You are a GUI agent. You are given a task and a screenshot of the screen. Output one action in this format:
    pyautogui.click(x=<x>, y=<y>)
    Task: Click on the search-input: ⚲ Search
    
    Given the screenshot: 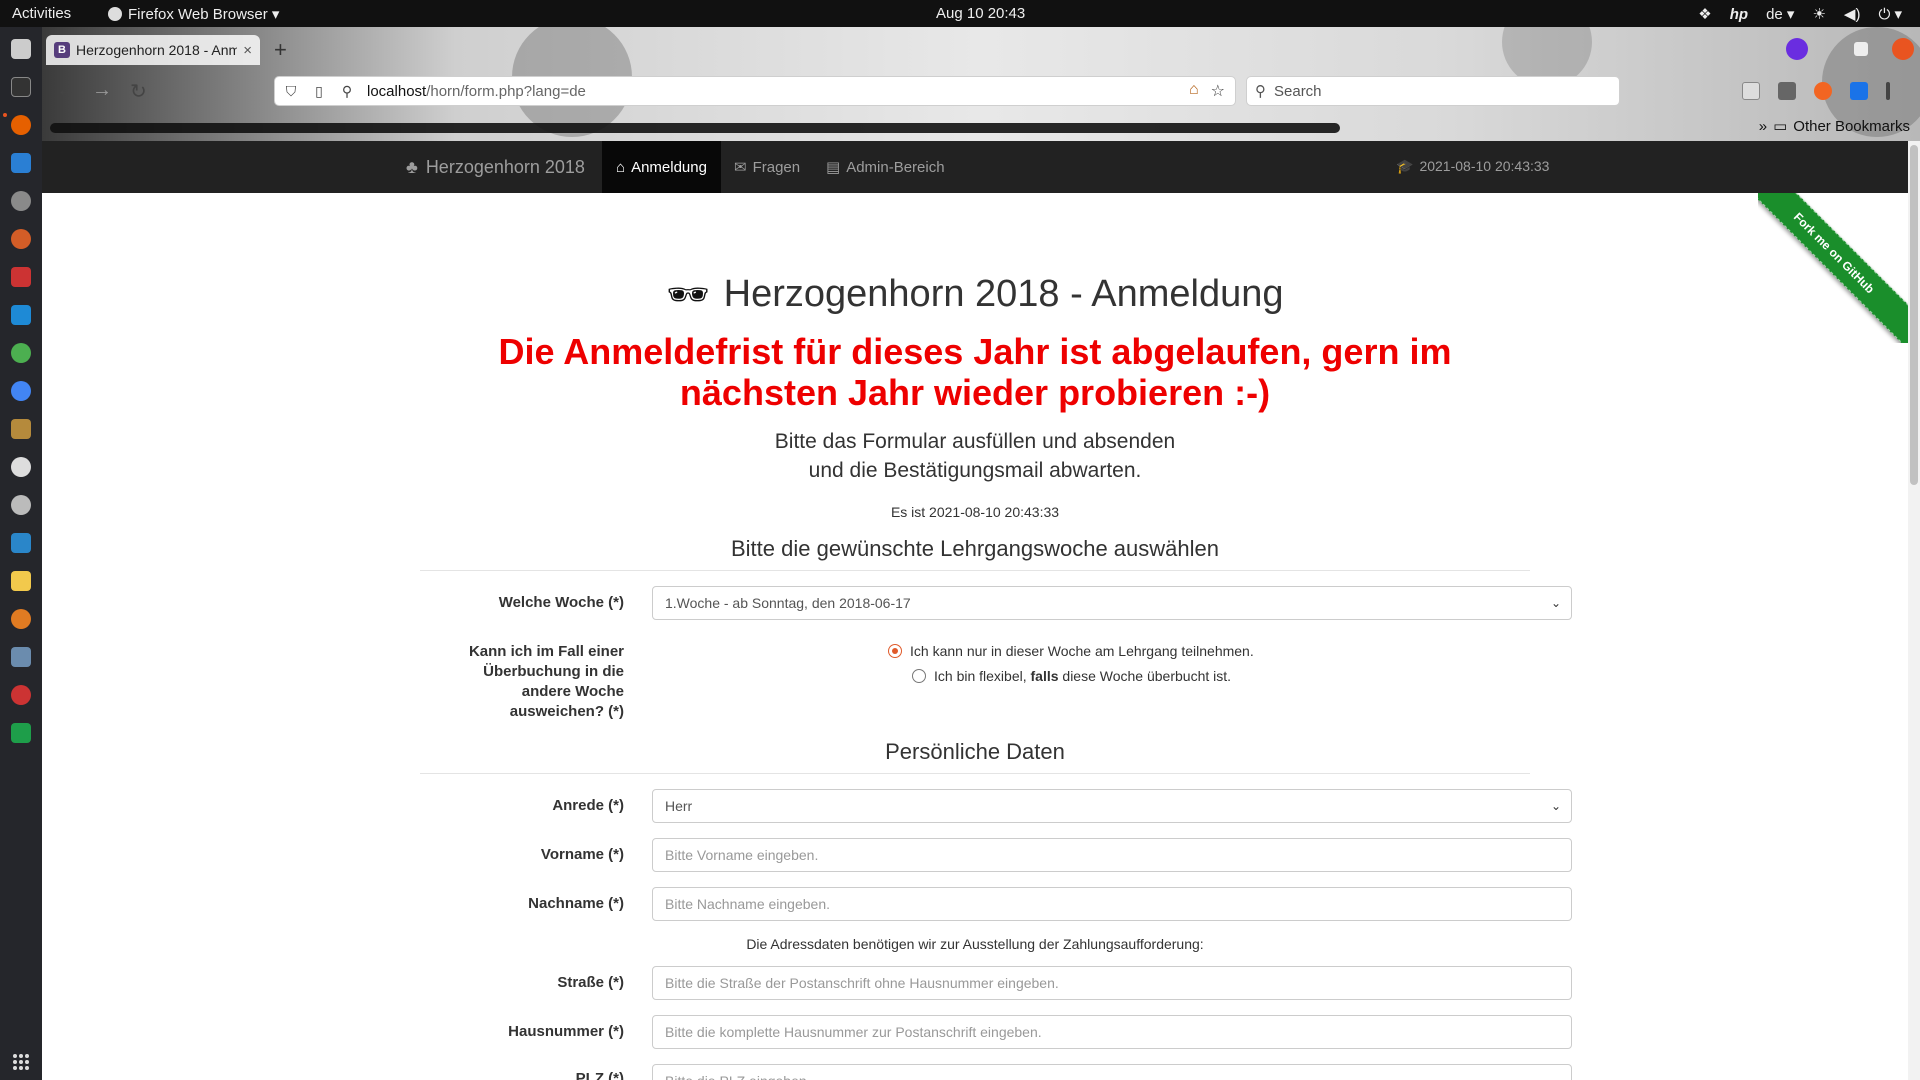 What is the action you would take?
    pyautogui.click(x=1433, y=91)
    